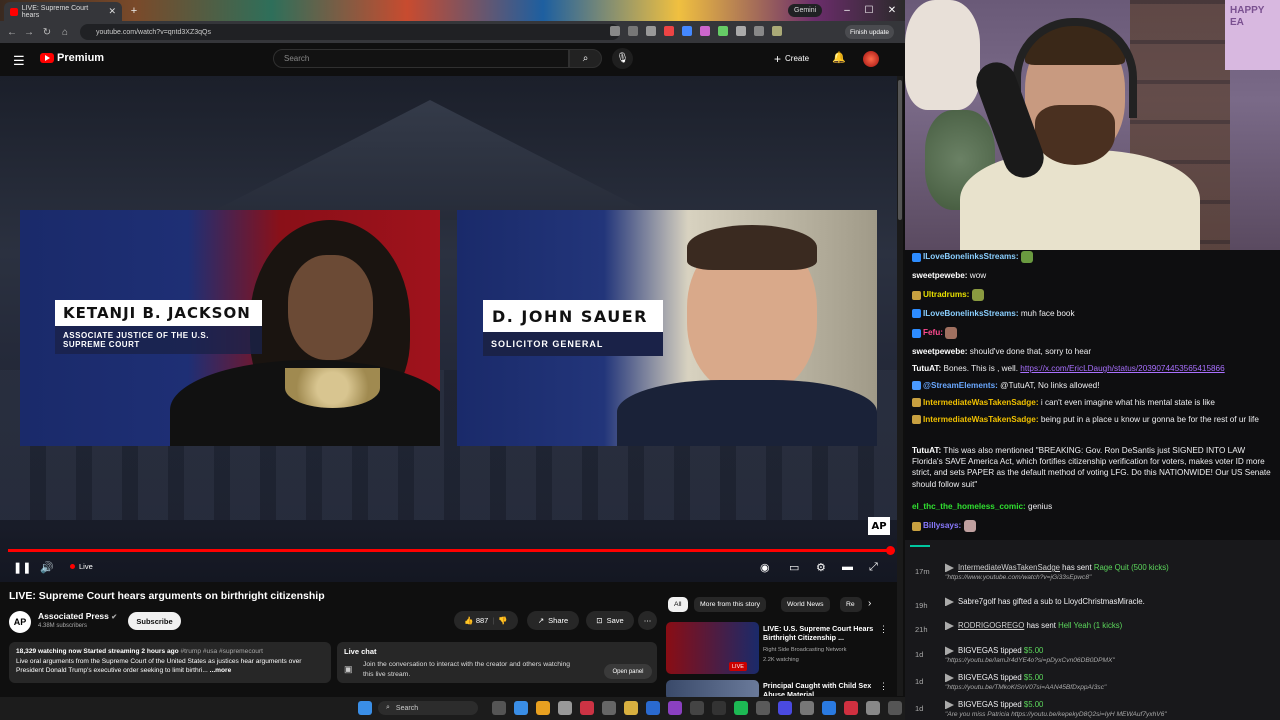  What do you see at coordinates (65, 32) in the screenshot?
I see `home-button: ⌂` at bounding box center [65, 32].